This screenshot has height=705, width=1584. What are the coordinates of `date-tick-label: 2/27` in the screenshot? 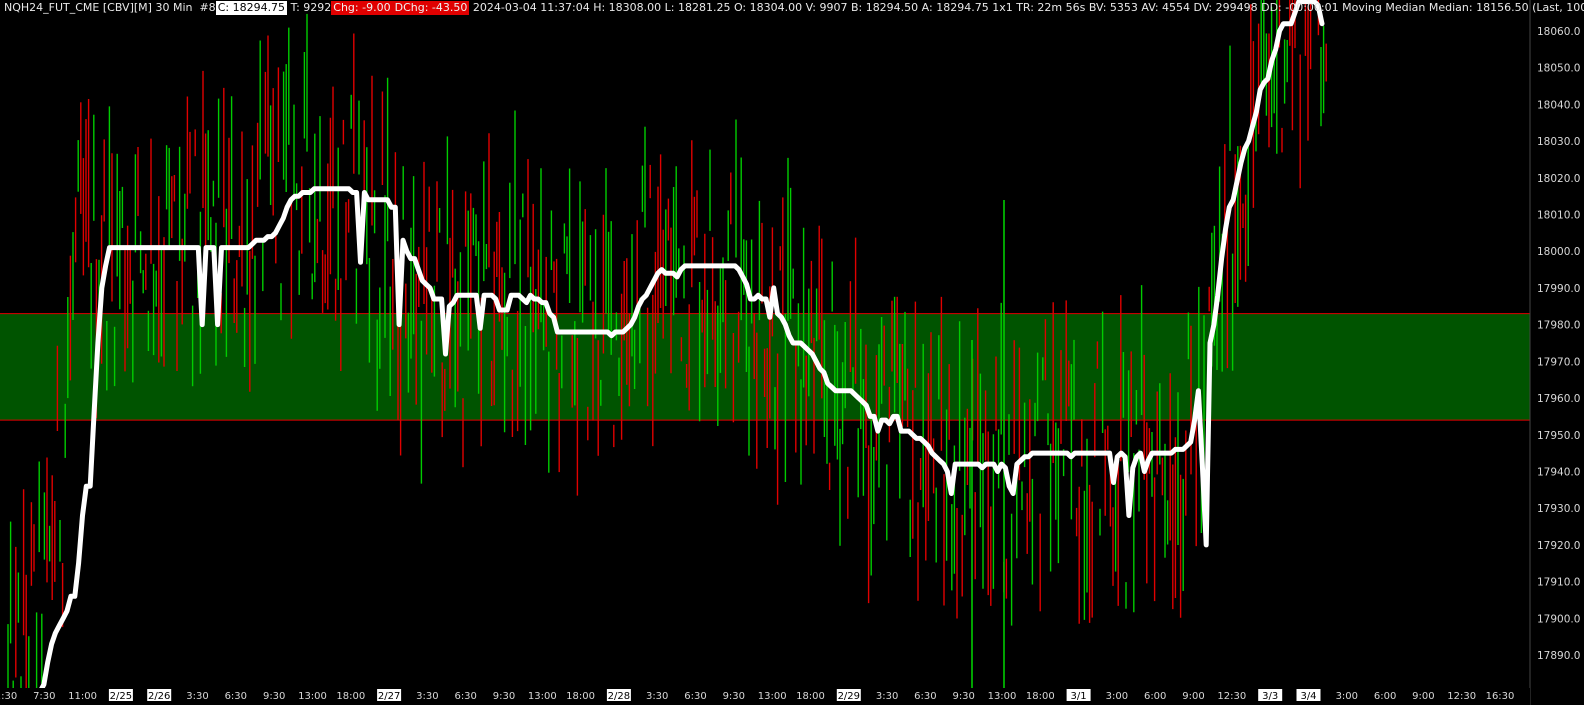 It's located at (389, 696).